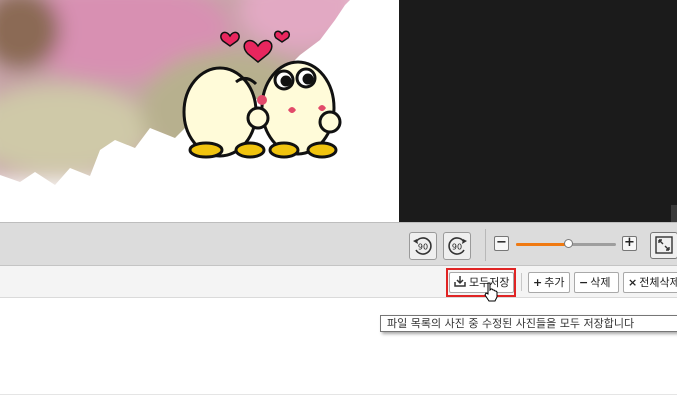 The width and height of the screenshot is (677, 398). Describe the element at coordinates (633, 282) in the screenshot. I see `close-icon: ×` at that location.